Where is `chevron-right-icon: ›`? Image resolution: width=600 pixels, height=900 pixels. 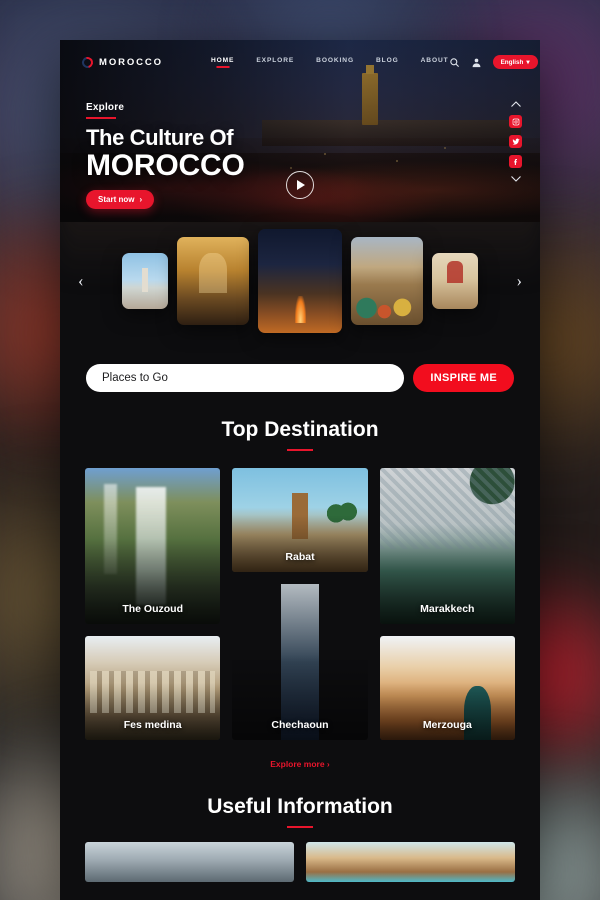 chevron-right-icon: › is located at coordinates (141, 200).